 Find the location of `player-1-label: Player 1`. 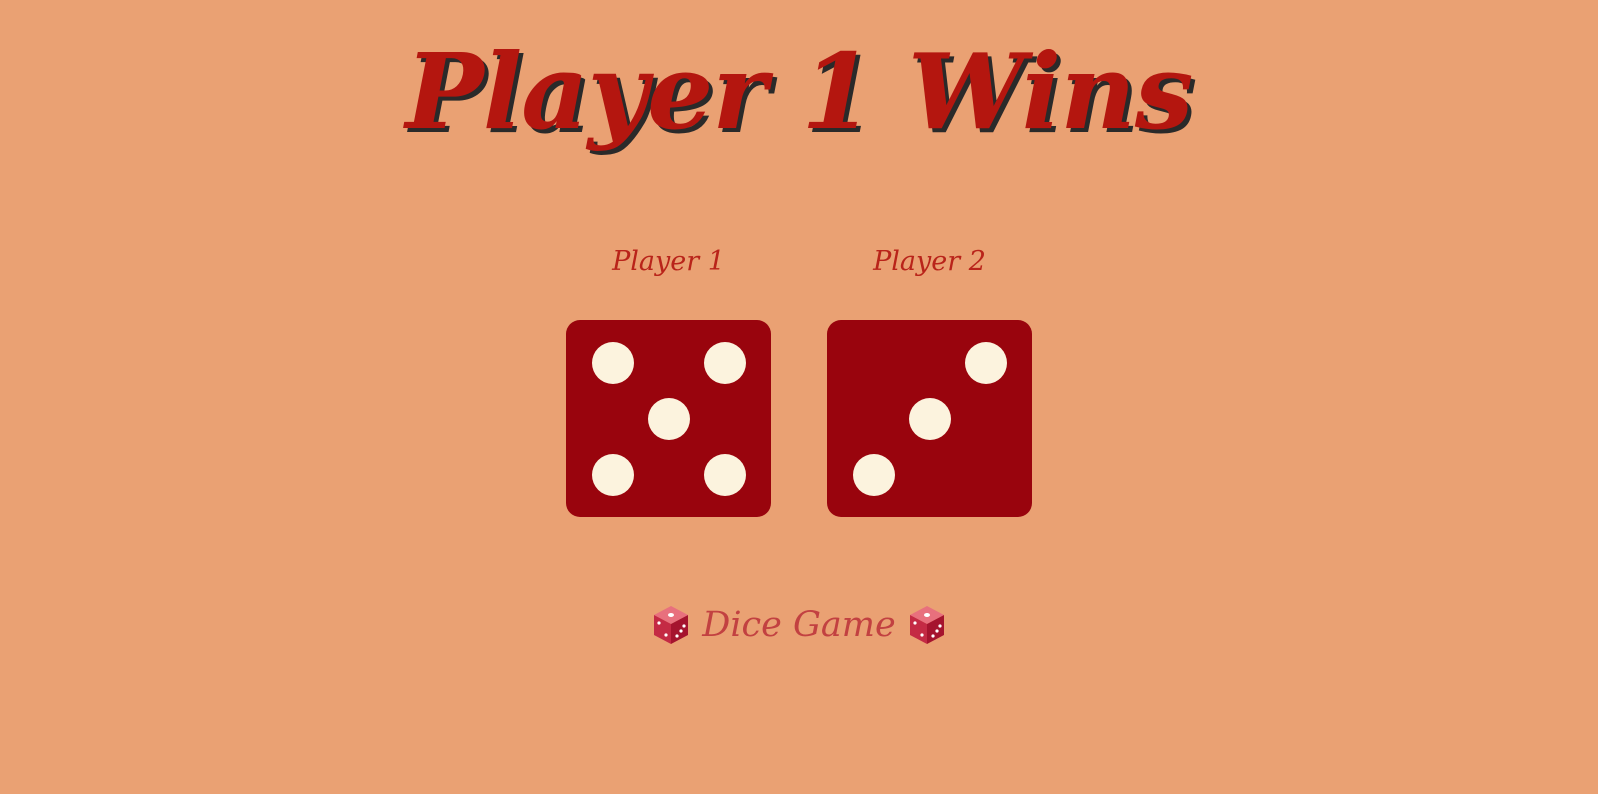

player-1-label: Player 1 is located at coordinates (668, 261).